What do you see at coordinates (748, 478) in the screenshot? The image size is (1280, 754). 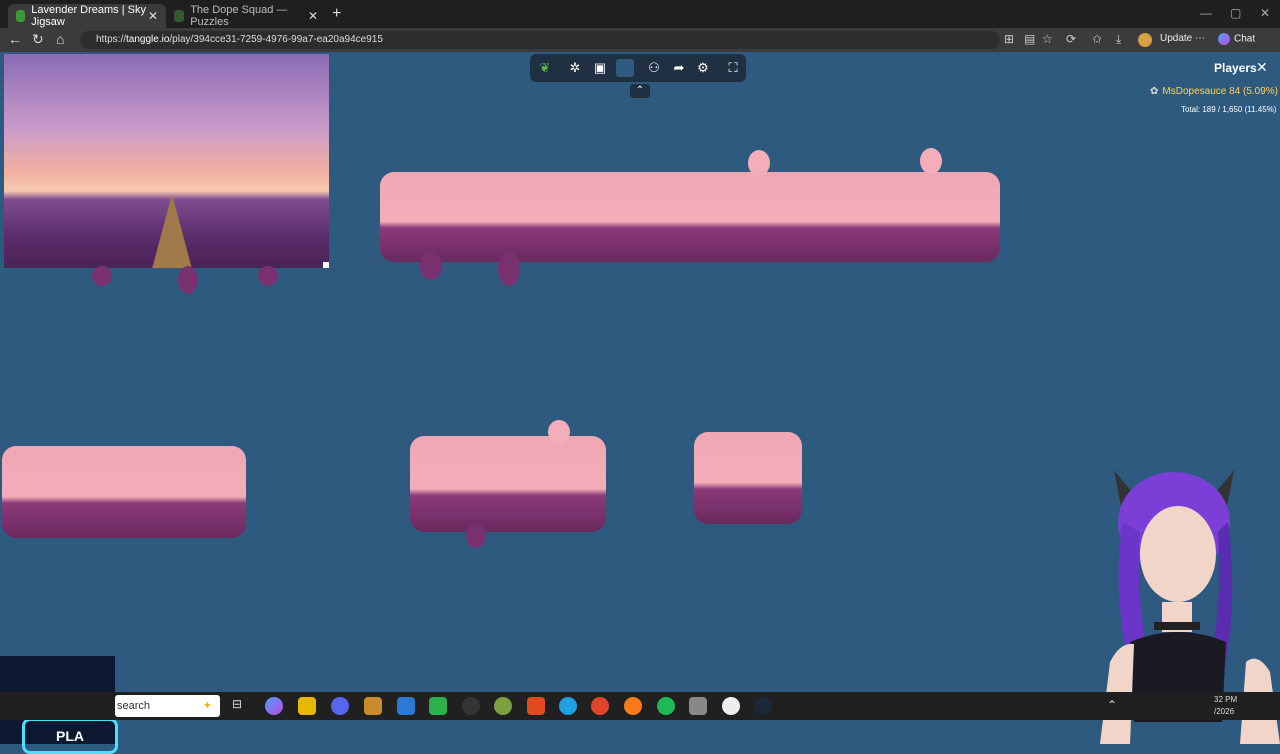 I see `puzzle-piece` at bounding box center [748, 478].